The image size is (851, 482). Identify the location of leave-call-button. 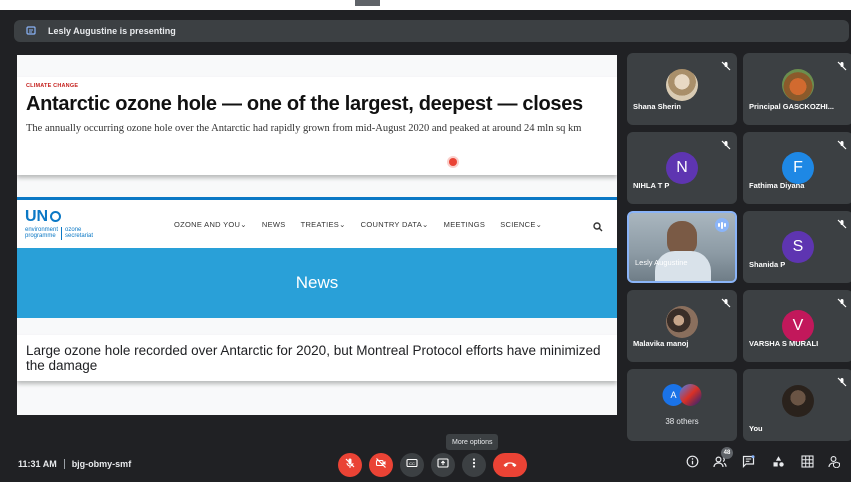
(510, 465).